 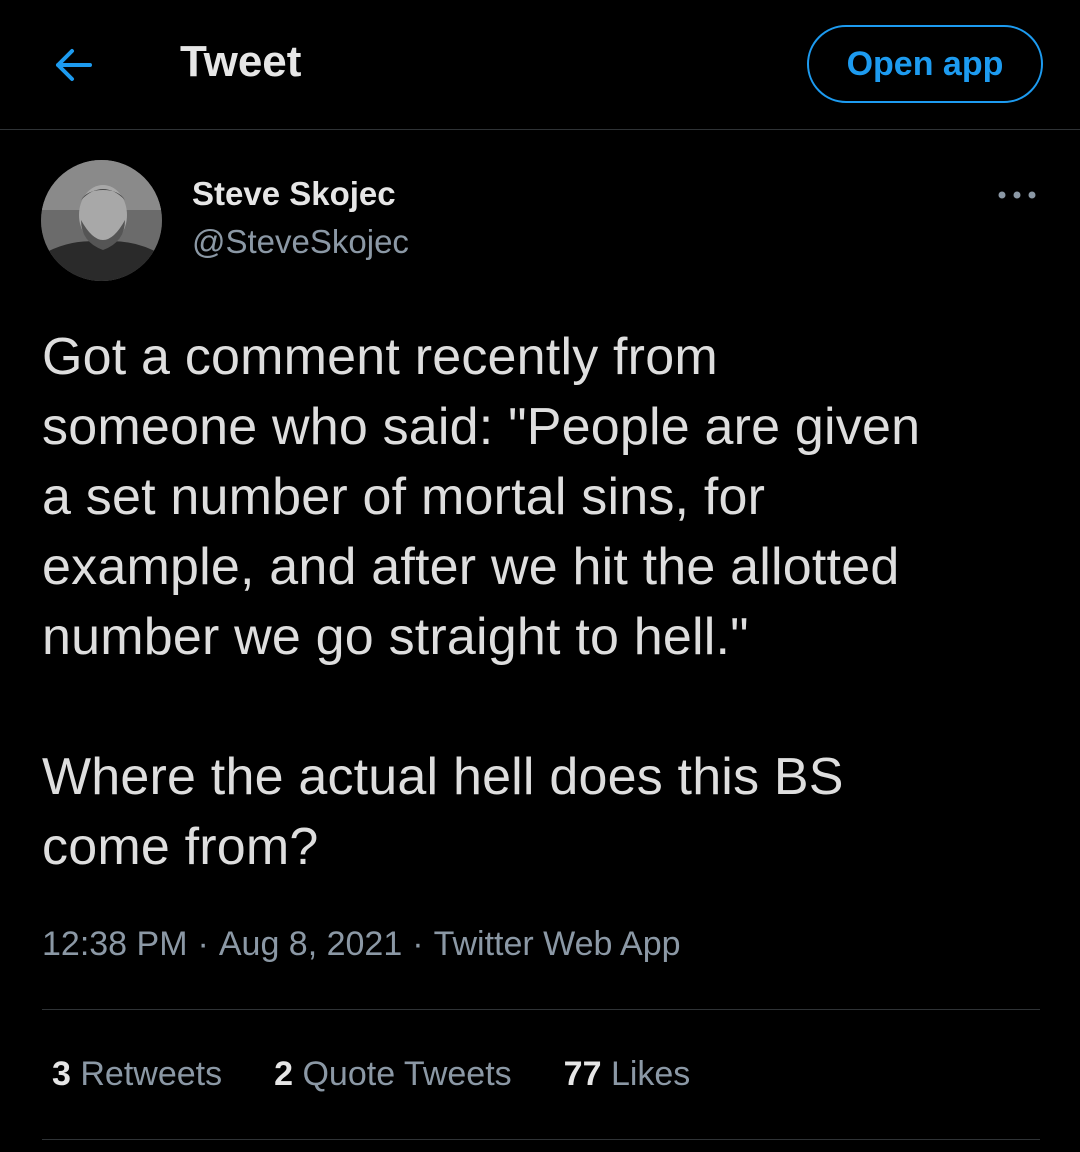 What do you see at coordinates (557, 944) in the screenshot?
I see `tweet-source: Twitter Web App` at bounding box center [557, 944].